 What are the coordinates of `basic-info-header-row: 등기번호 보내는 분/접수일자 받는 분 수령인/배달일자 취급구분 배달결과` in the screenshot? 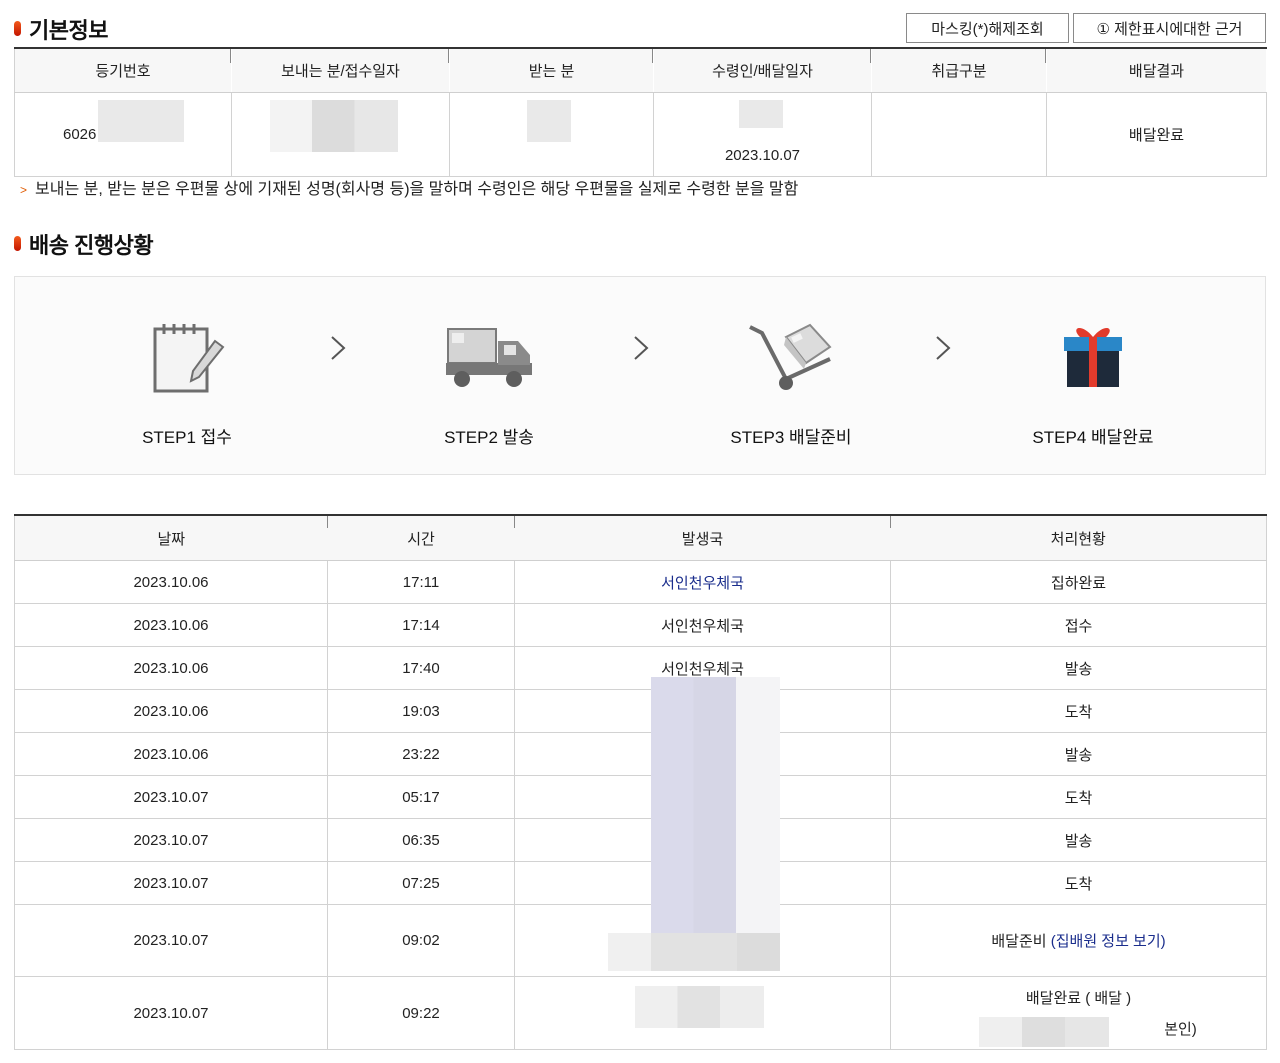 It's located at (640, 70).